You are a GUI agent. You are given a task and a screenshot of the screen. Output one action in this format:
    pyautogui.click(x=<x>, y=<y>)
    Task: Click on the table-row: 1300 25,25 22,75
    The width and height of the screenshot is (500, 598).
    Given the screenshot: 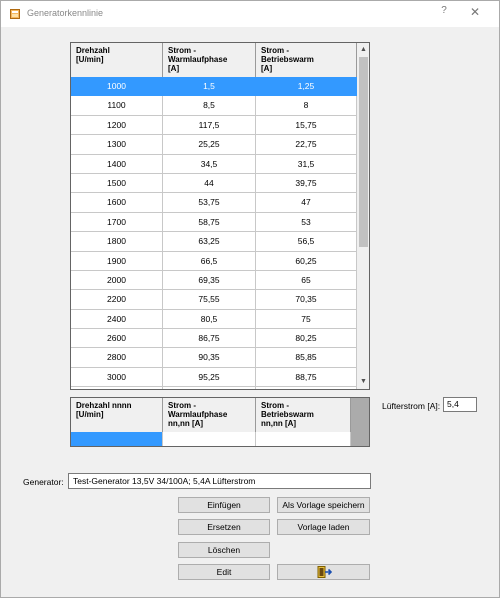 What is the action you would take?
    pyautogui.click(x=214, y=145)
    